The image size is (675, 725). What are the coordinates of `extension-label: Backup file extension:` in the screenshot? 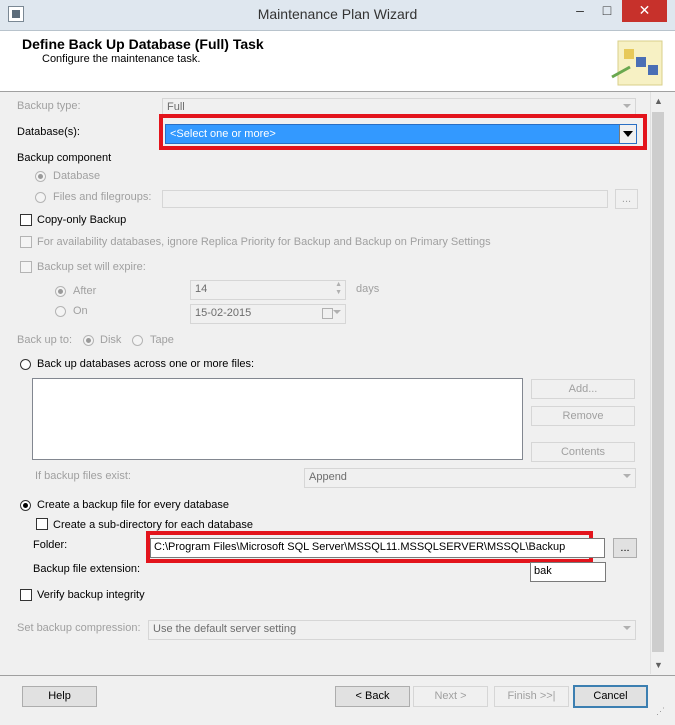 It's located at (87, 569).